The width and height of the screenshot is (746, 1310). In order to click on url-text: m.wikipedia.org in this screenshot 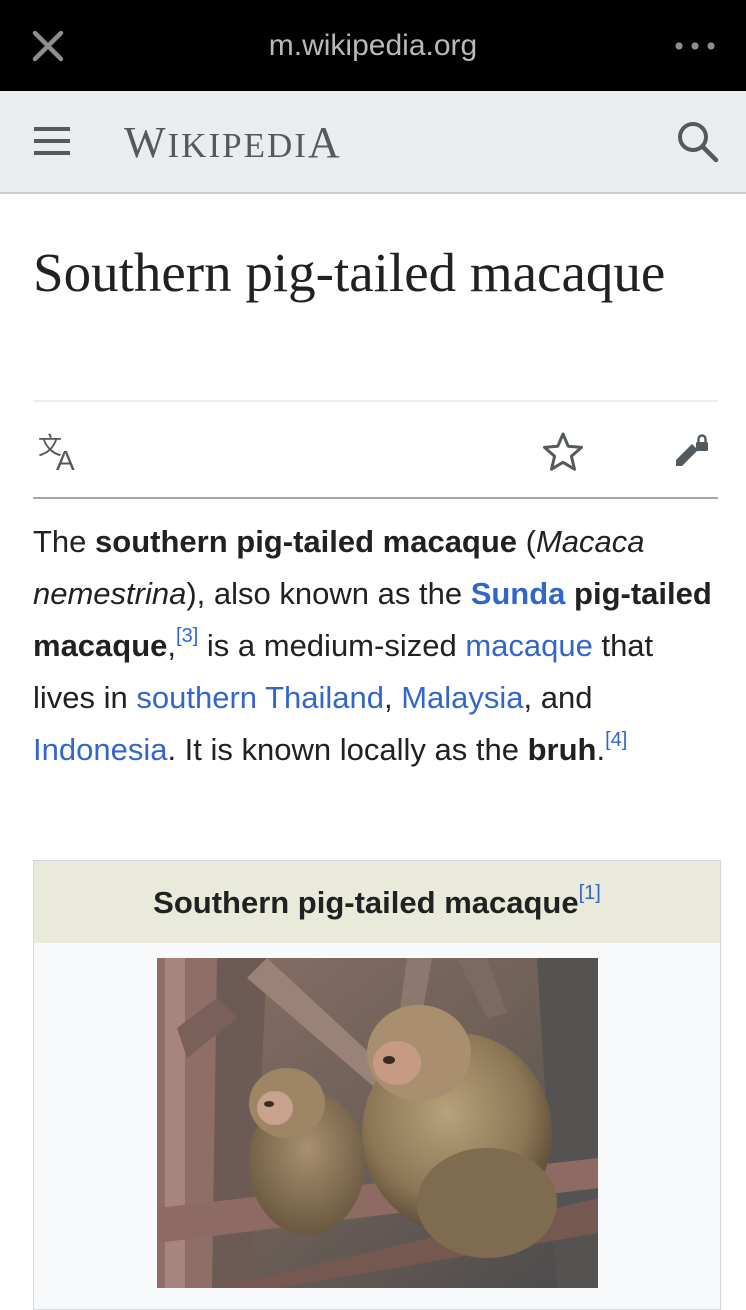, I will do `click(373, 46)`.